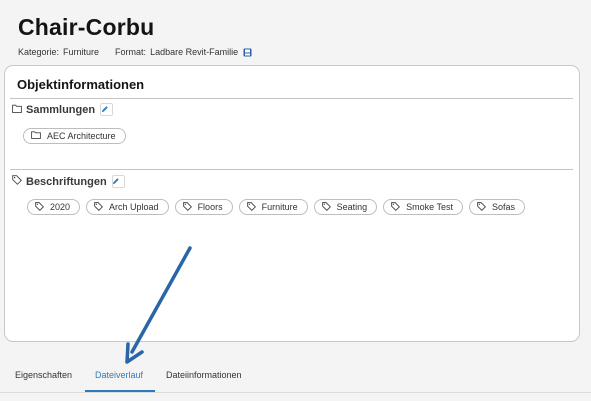 The width and height of the screenshot is (591, 401). I want to click on label-chip-text: Arch Upload, so click(134, 207).